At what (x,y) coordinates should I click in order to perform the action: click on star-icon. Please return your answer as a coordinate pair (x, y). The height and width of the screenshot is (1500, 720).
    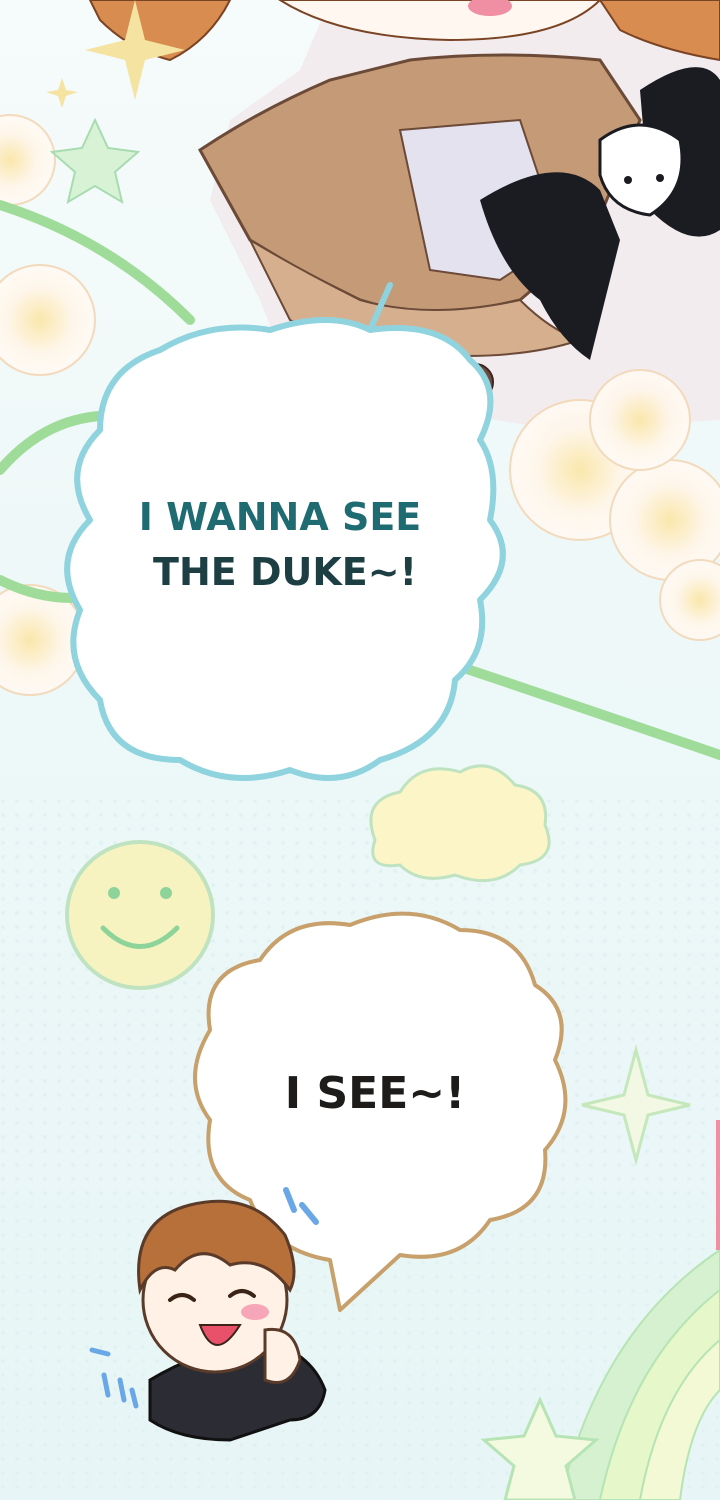
    Looking at the image, I should click on (95, 161).